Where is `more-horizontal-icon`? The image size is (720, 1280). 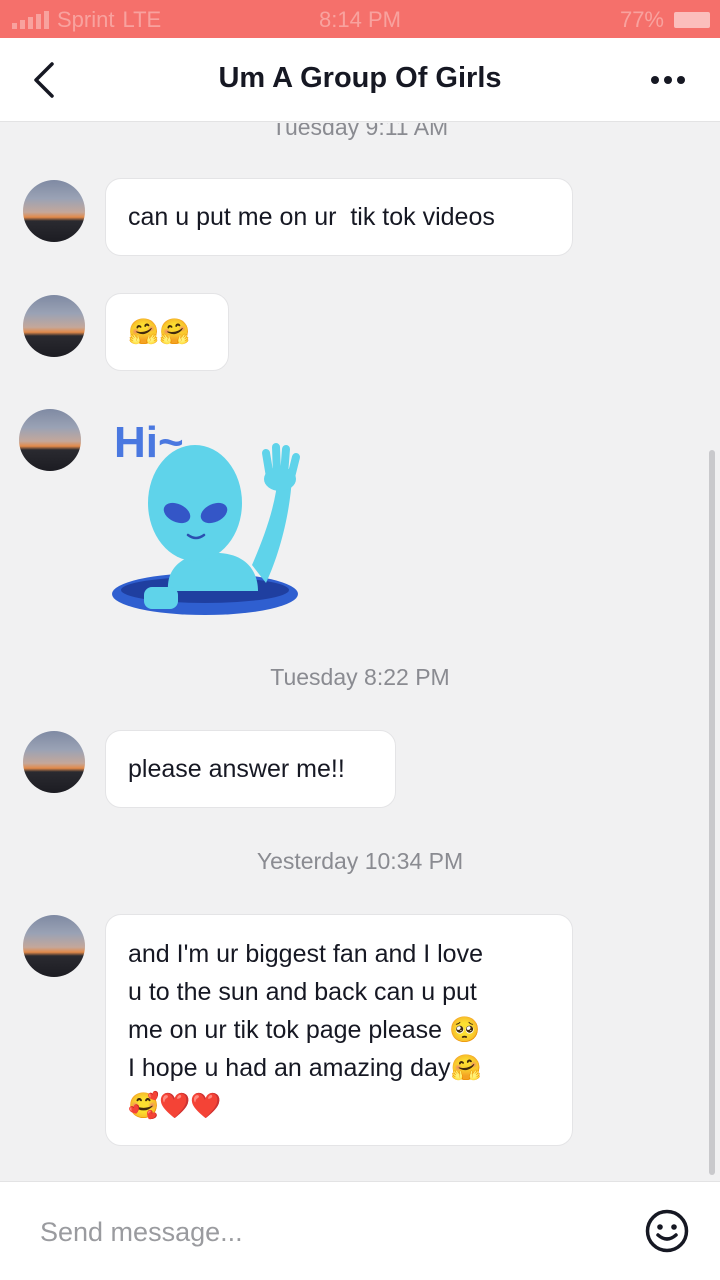 more-horizontal-icon is located at coordinates (668, 80).